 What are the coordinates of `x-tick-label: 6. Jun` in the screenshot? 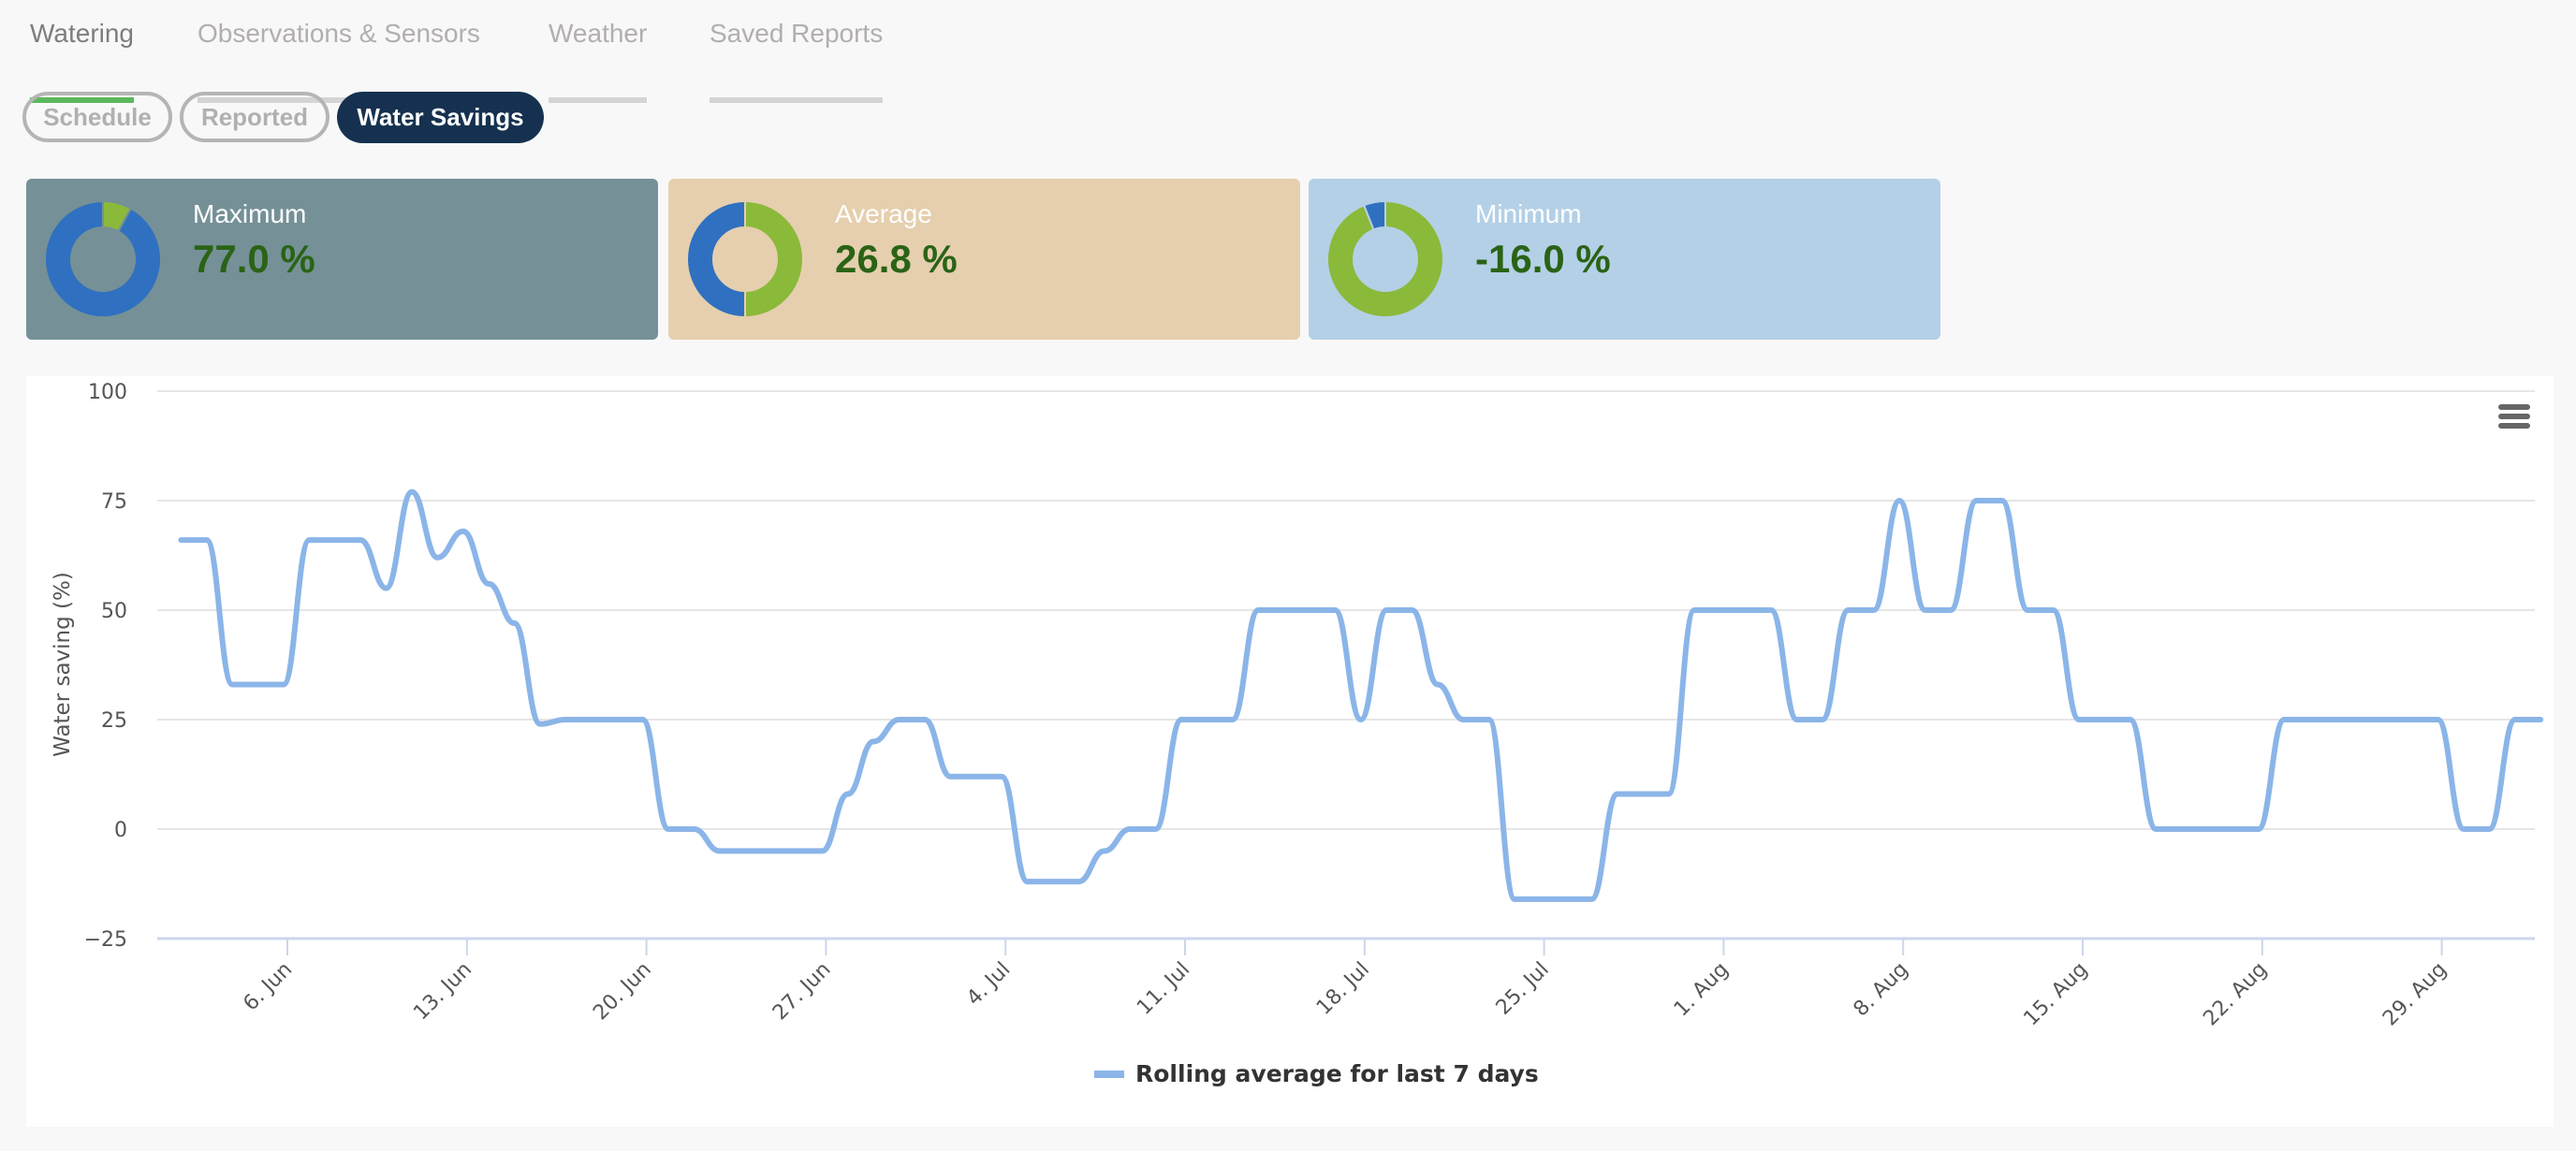 It's located at (268, 987).